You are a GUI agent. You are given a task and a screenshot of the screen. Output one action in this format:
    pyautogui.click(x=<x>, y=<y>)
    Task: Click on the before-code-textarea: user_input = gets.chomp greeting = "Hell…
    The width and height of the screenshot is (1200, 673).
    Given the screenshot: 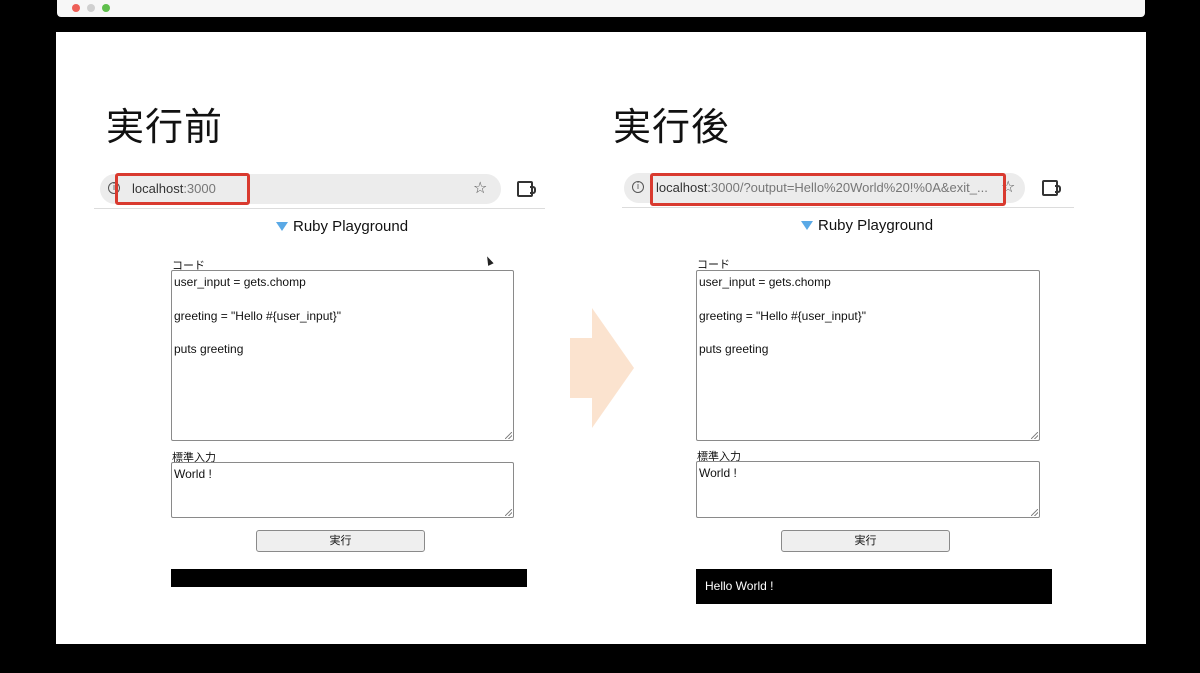 What is the action you would take?
    pyautogui.click(x=342, y=355)
    